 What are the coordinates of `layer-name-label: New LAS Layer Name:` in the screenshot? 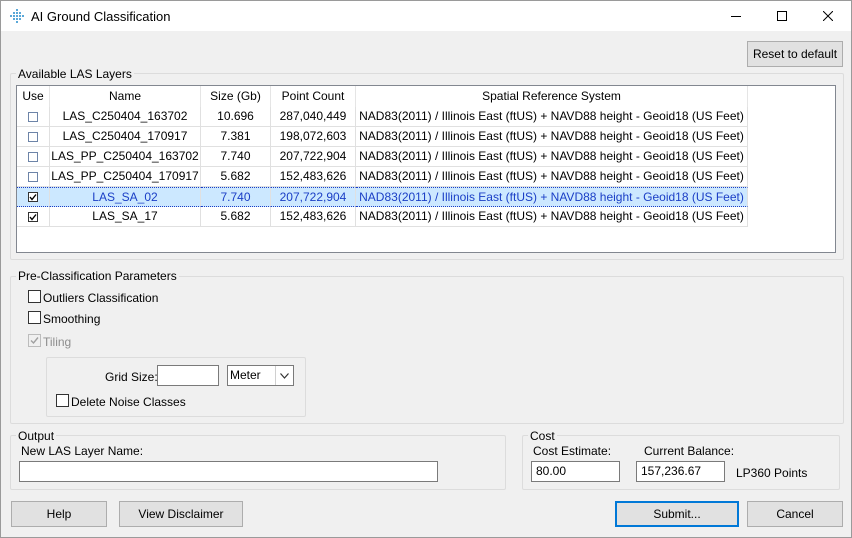 It's located at (82, 451).